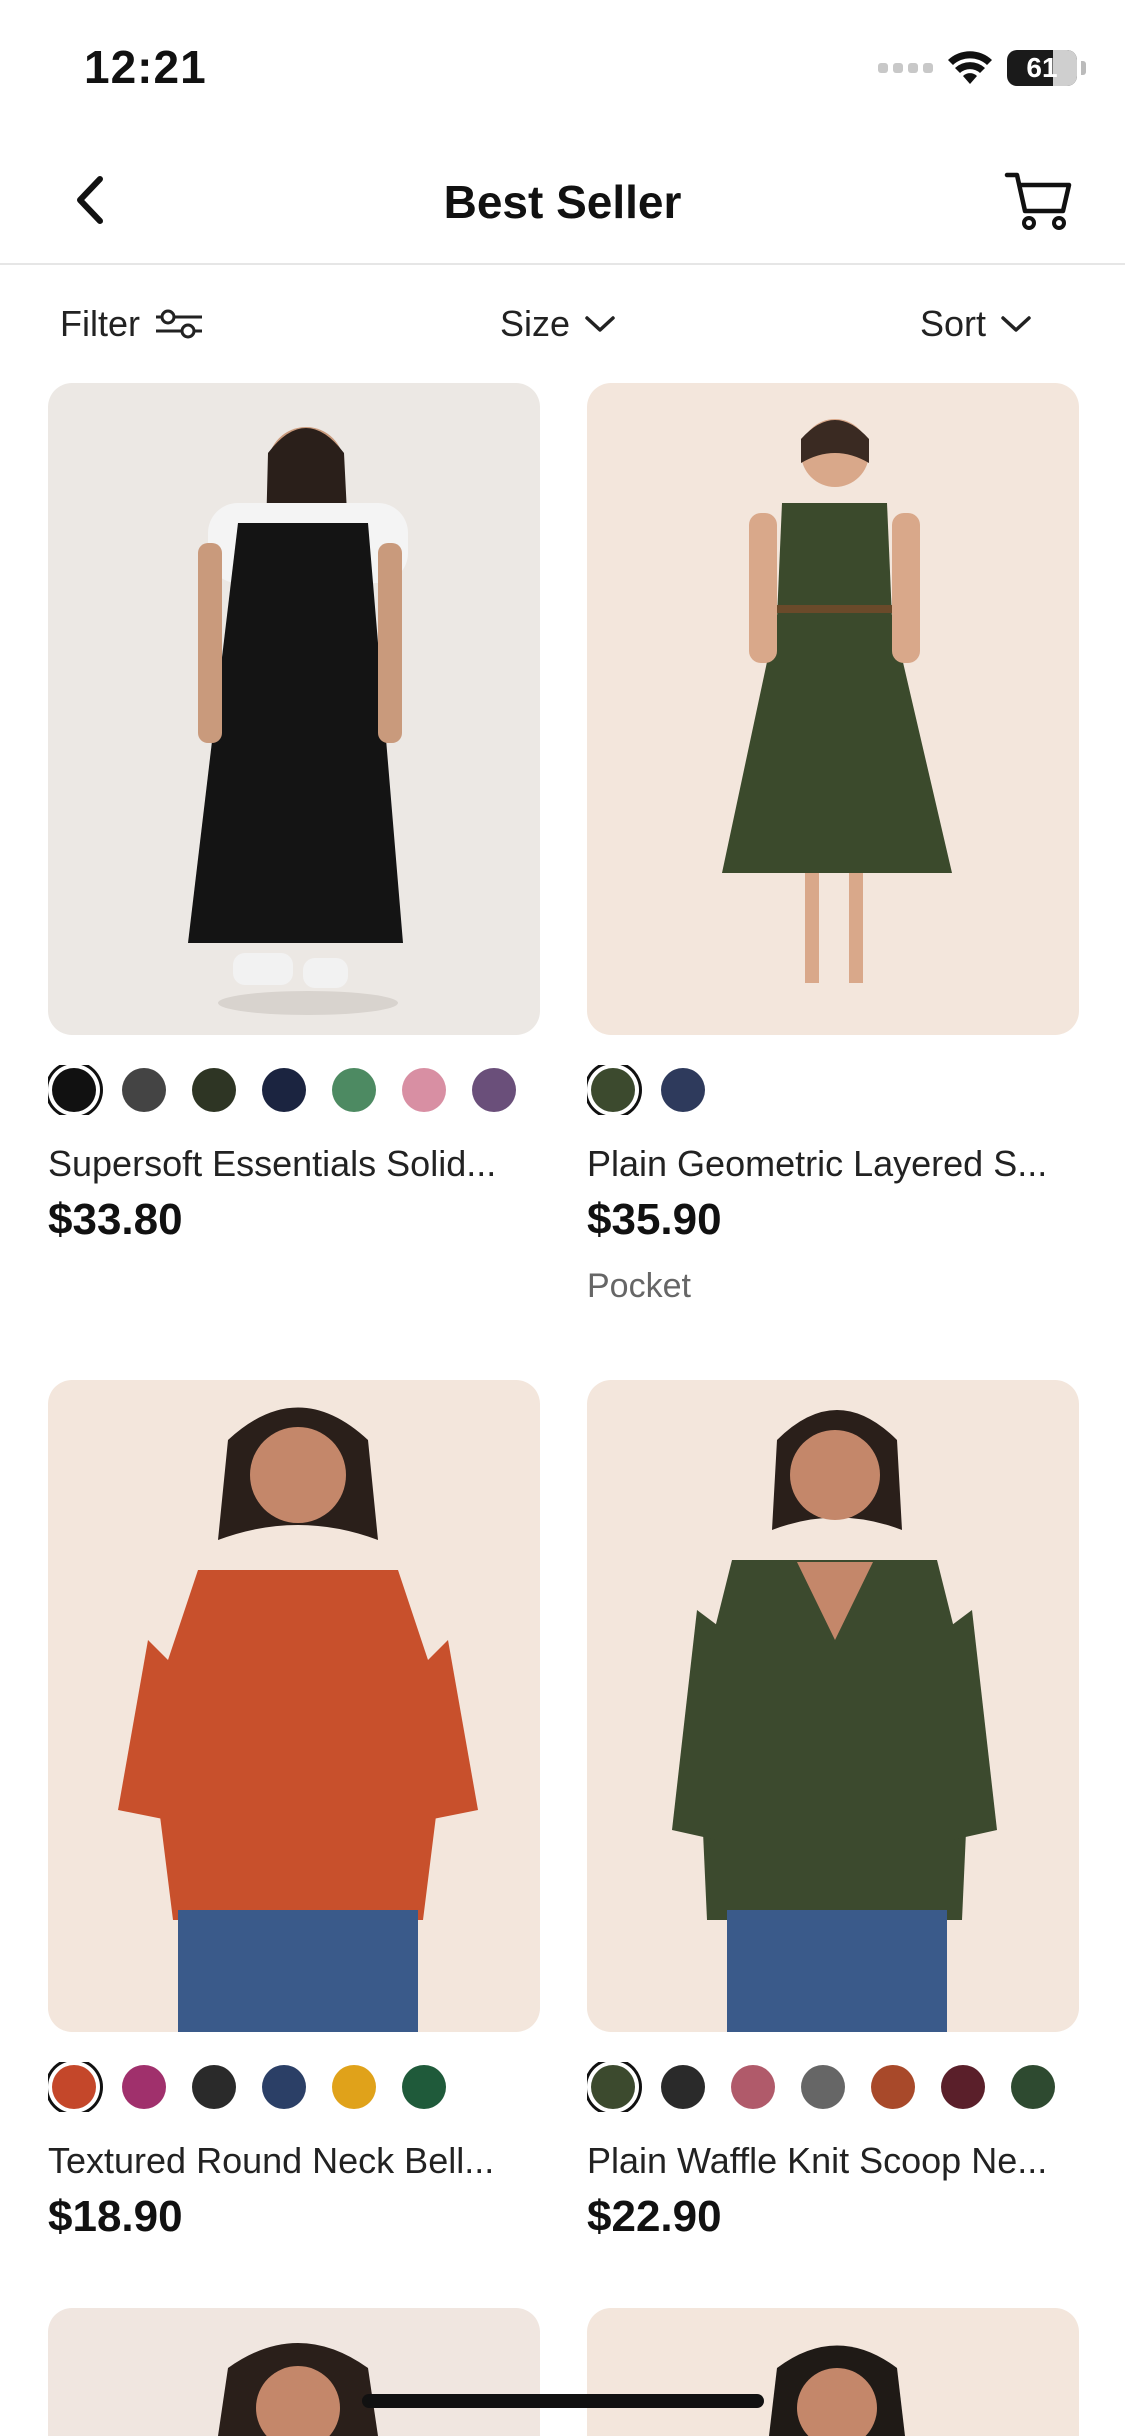 This screenshot has width=1125, height=2436. Describe the element at coordinates (905, 68) in the screenshot. I see `cellular-signal-icon` at that location.